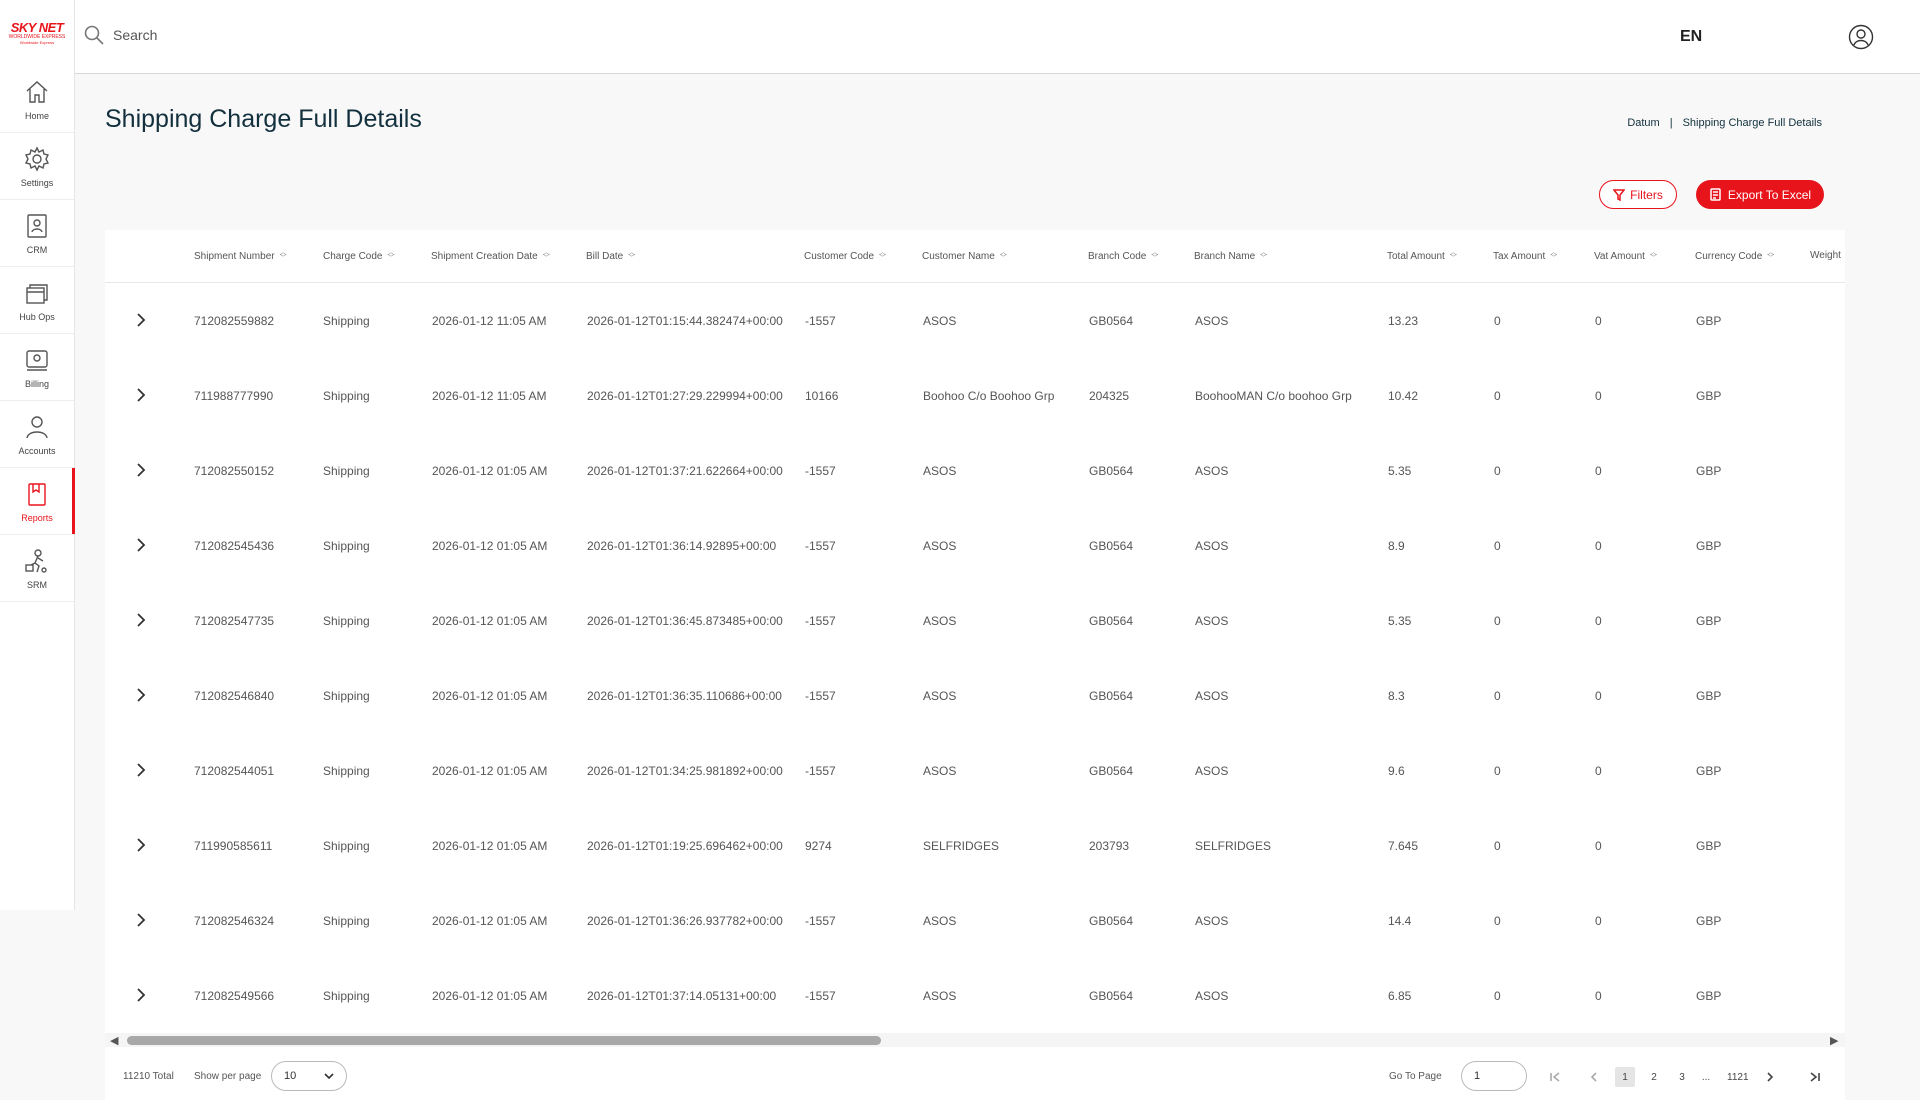 The height and width of the screenshot is (1100, 1920). What do you see at coordinates (610, 255) in the screenshot?
I see `column-header-bill-date: Bill Date ︿ ﹀` at bounding box center [610, 255].